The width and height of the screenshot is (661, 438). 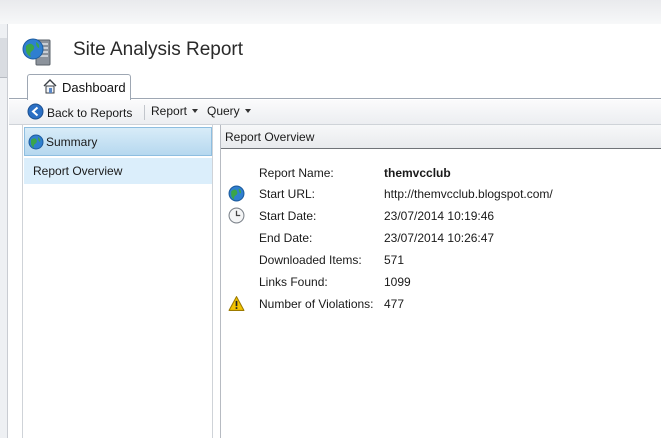 I want to click on report-name-label: Report Name:, so click(x=296, y=173).